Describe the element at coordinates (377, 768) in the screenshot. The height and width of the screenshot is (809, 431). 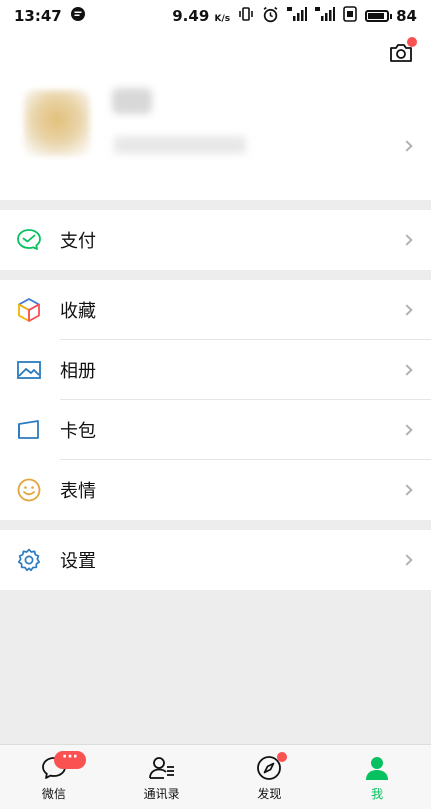
I see `person-icon` at that location.